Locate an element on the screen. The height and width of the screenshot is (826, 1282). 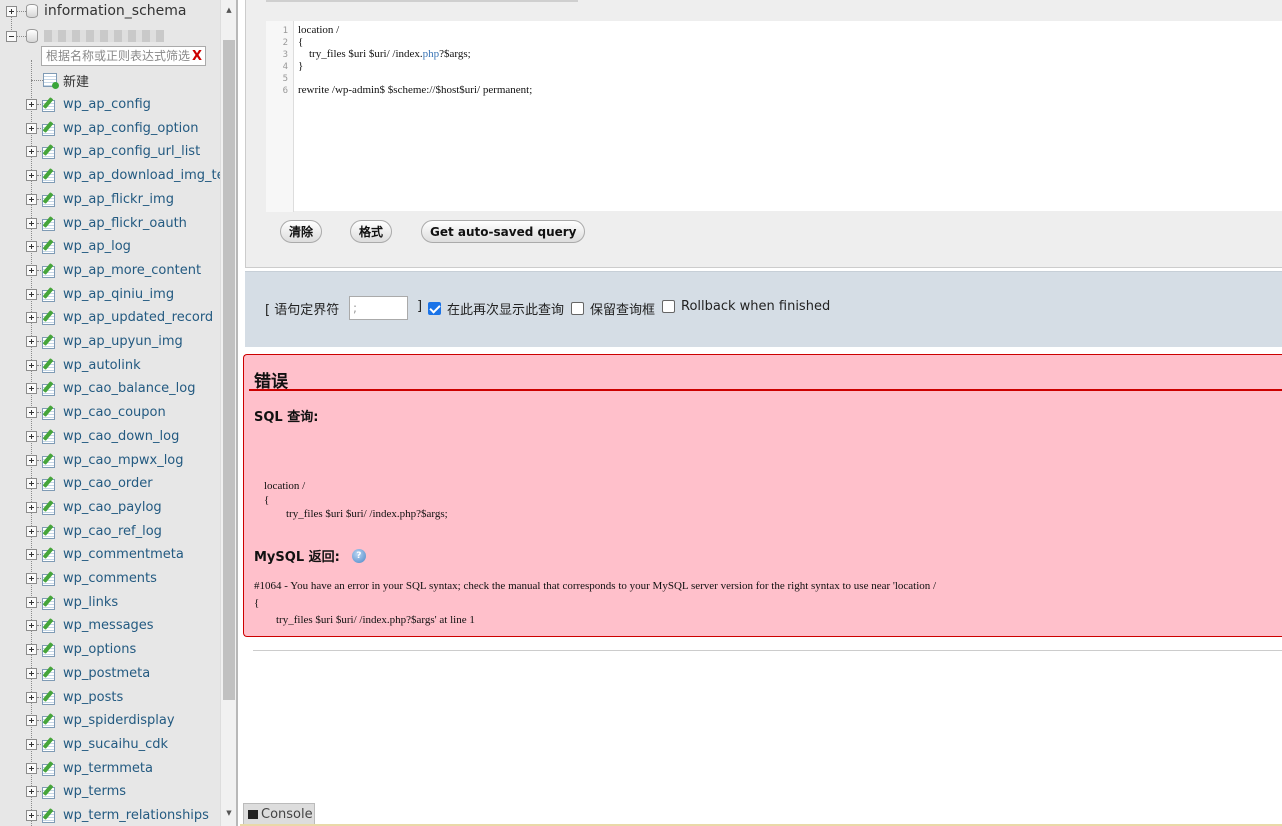
table-item: wp_ap_qiniu_img is located at coordinates (100, 294).